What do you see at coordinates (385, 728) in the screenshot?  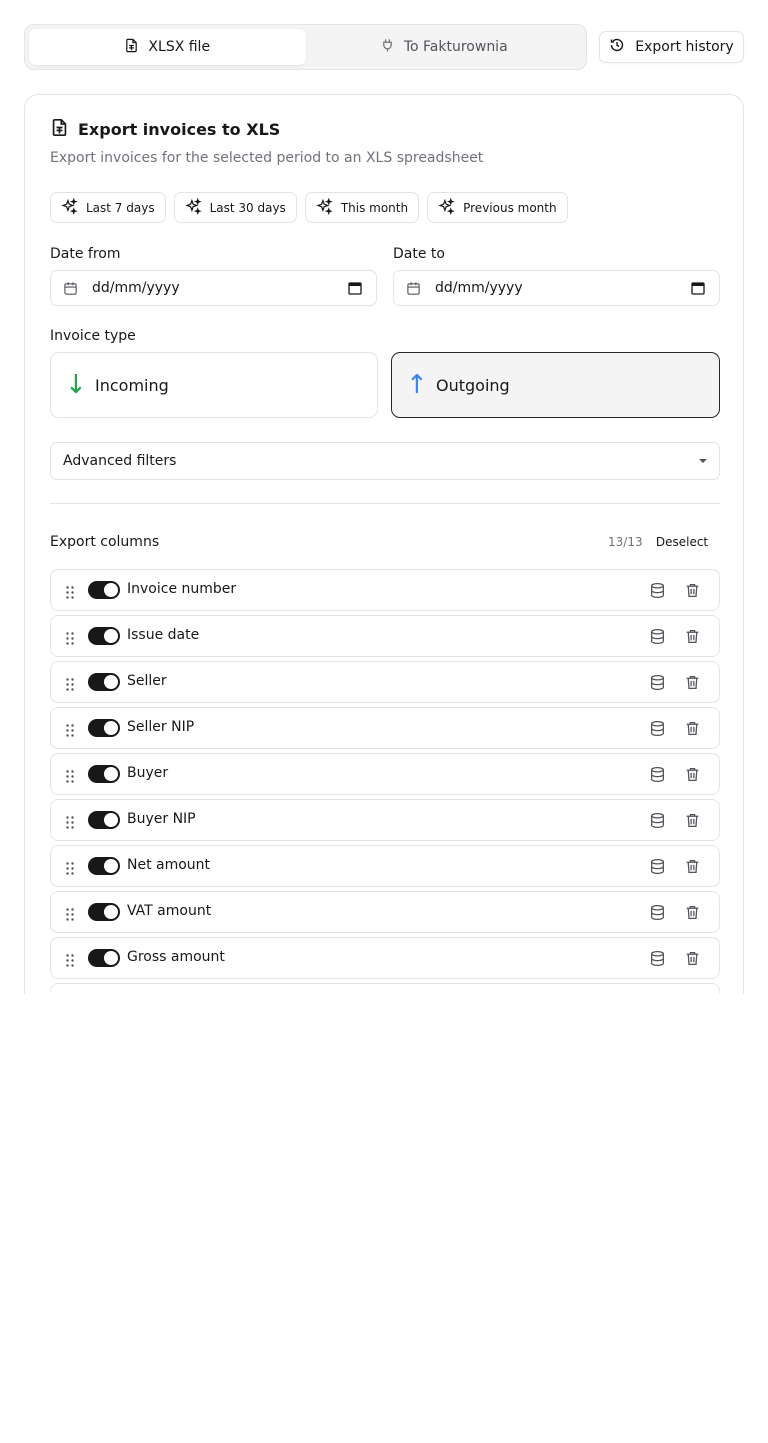 I see `column-row: Seller NIP` at bounding box center [385, 728].